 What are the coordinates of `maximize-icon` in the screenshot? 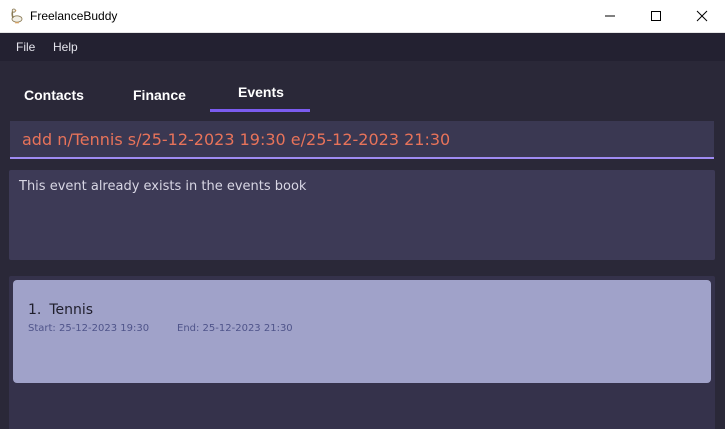 It's located at (656, 16).